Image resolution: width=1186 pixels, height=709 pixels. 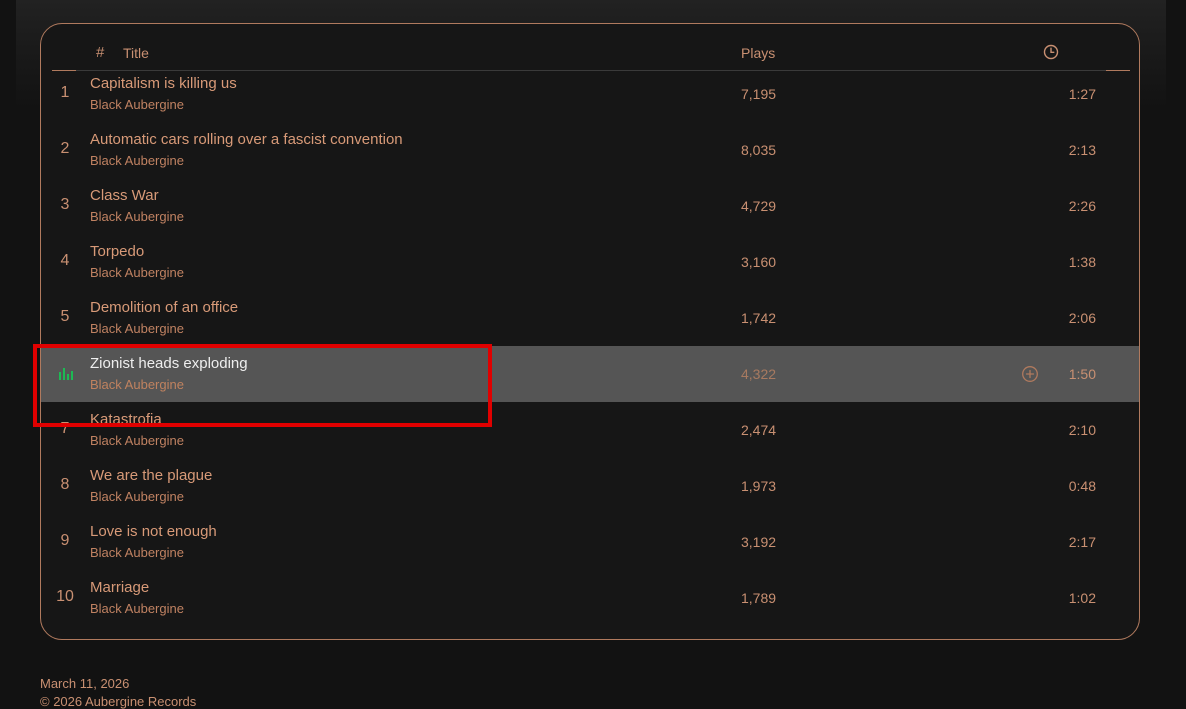 I want to click on track-row: 10 Marriage Black Aubergine 1,789 1:02, so click(x=590, y=598).